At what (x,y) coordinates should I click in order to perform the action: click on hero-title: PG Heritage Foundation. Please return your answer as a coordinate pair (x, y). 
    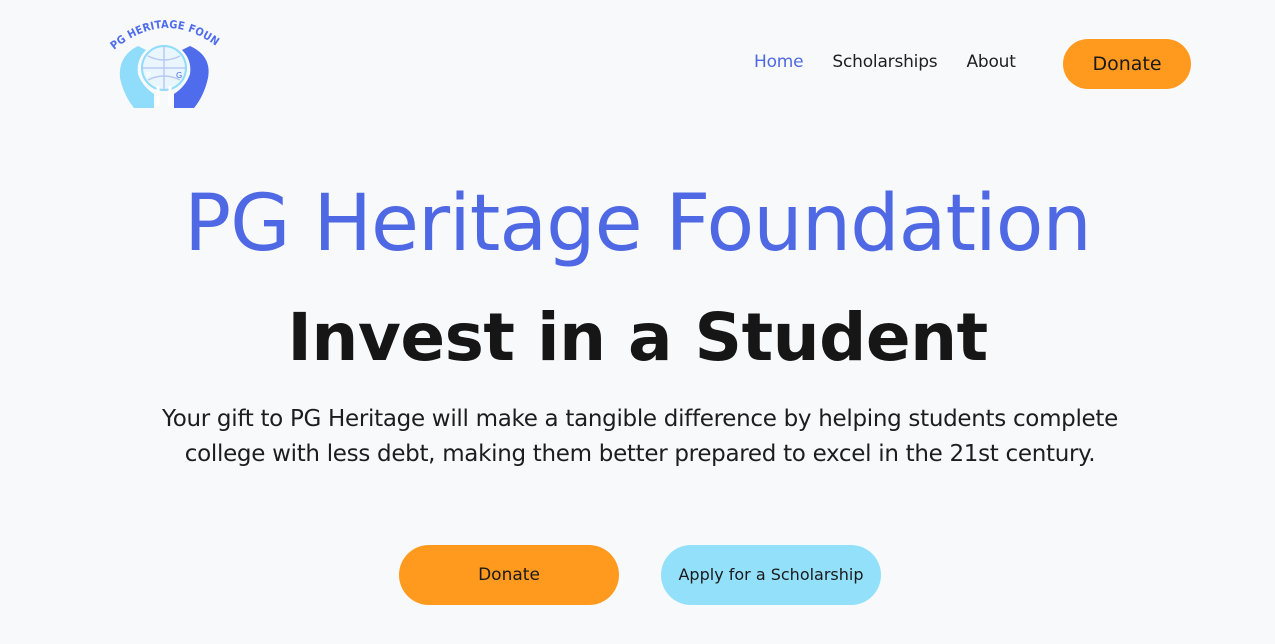
    Looking at the image, I should click on (638, 224).